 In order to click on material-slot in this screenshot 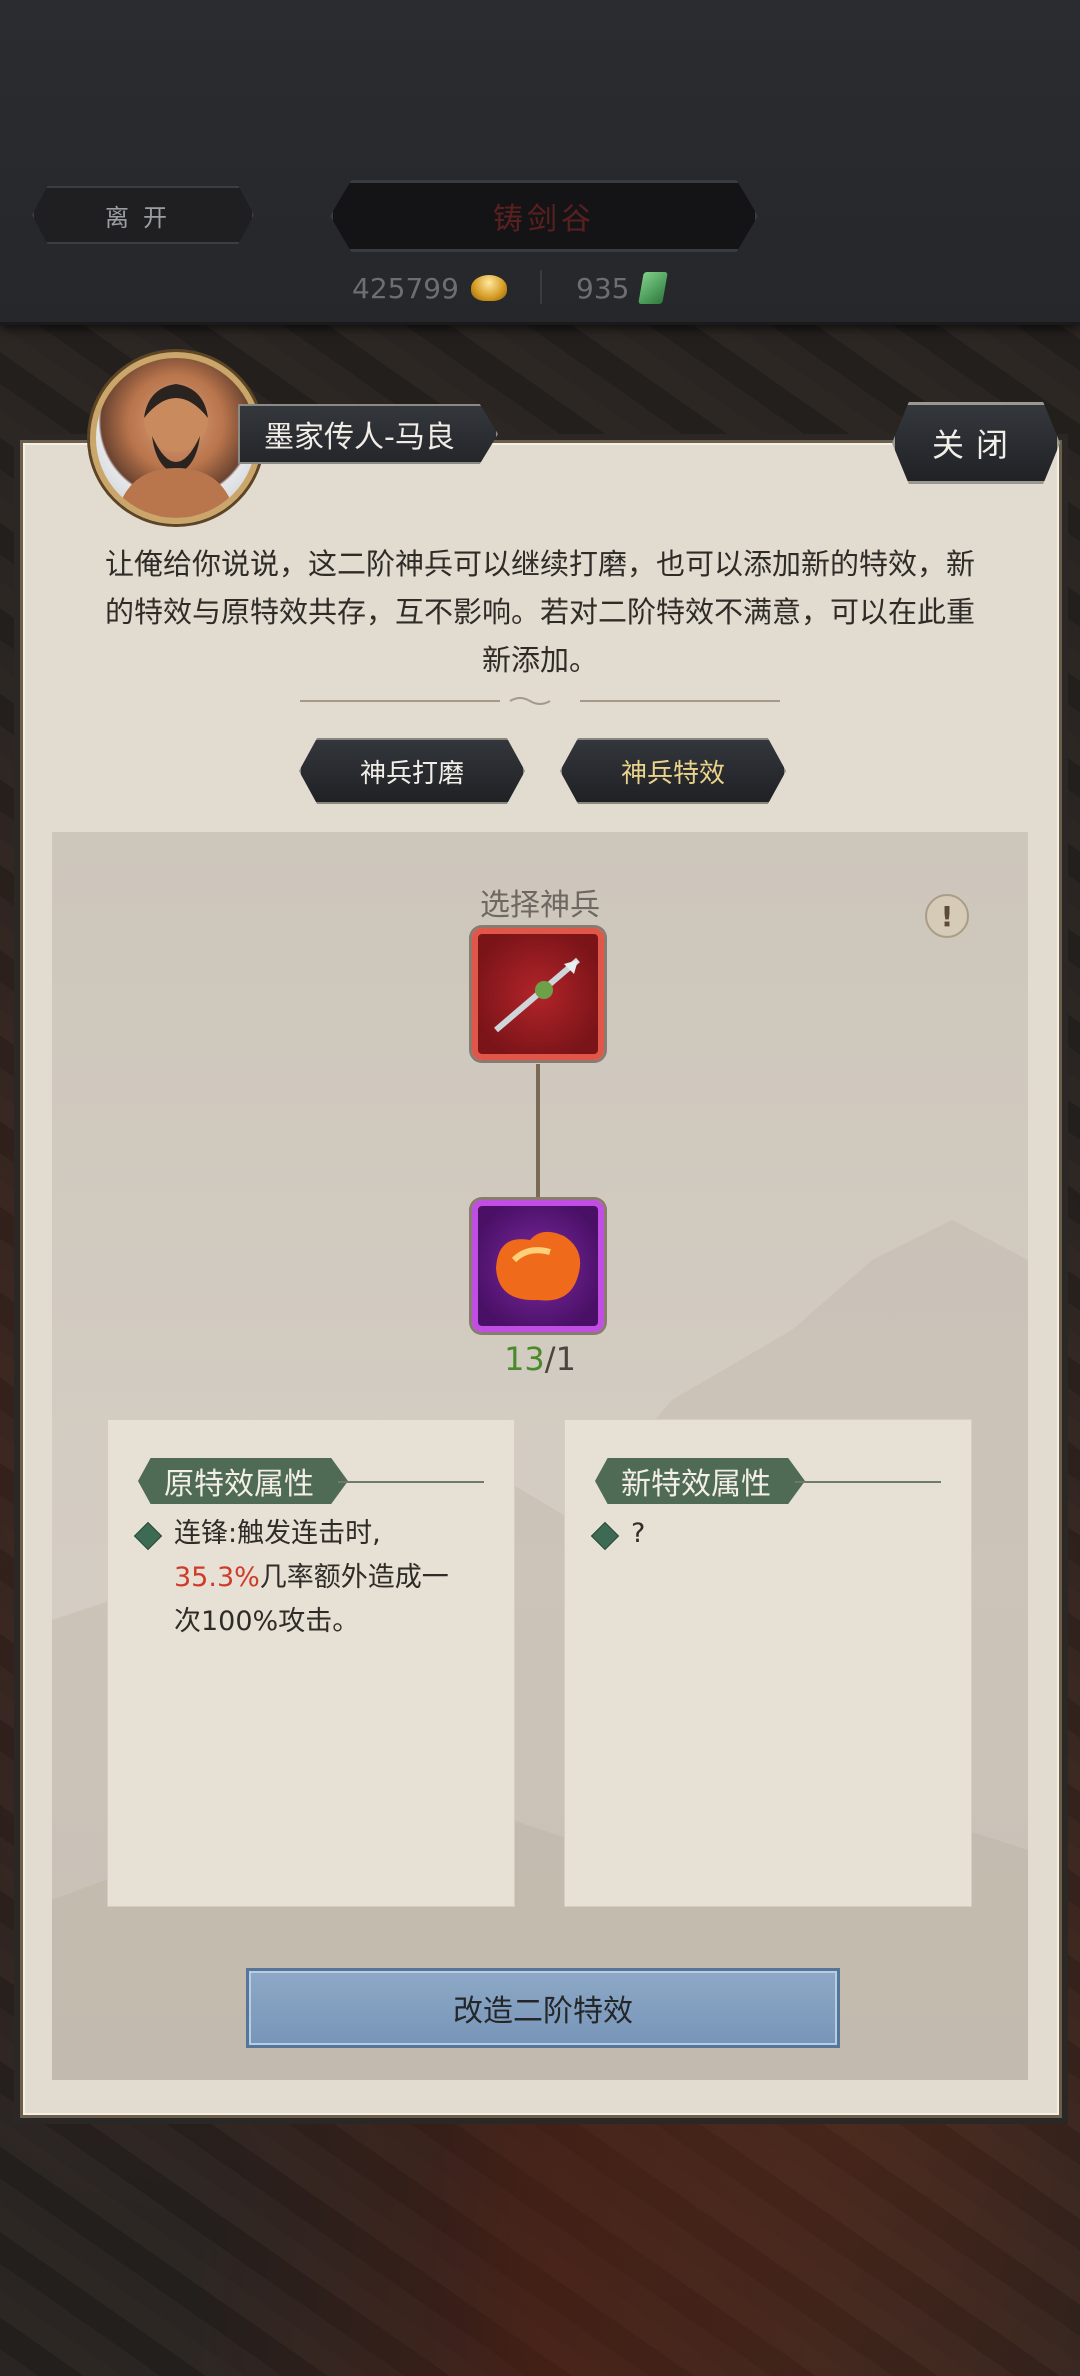, I will do `click(538, 1266)`.